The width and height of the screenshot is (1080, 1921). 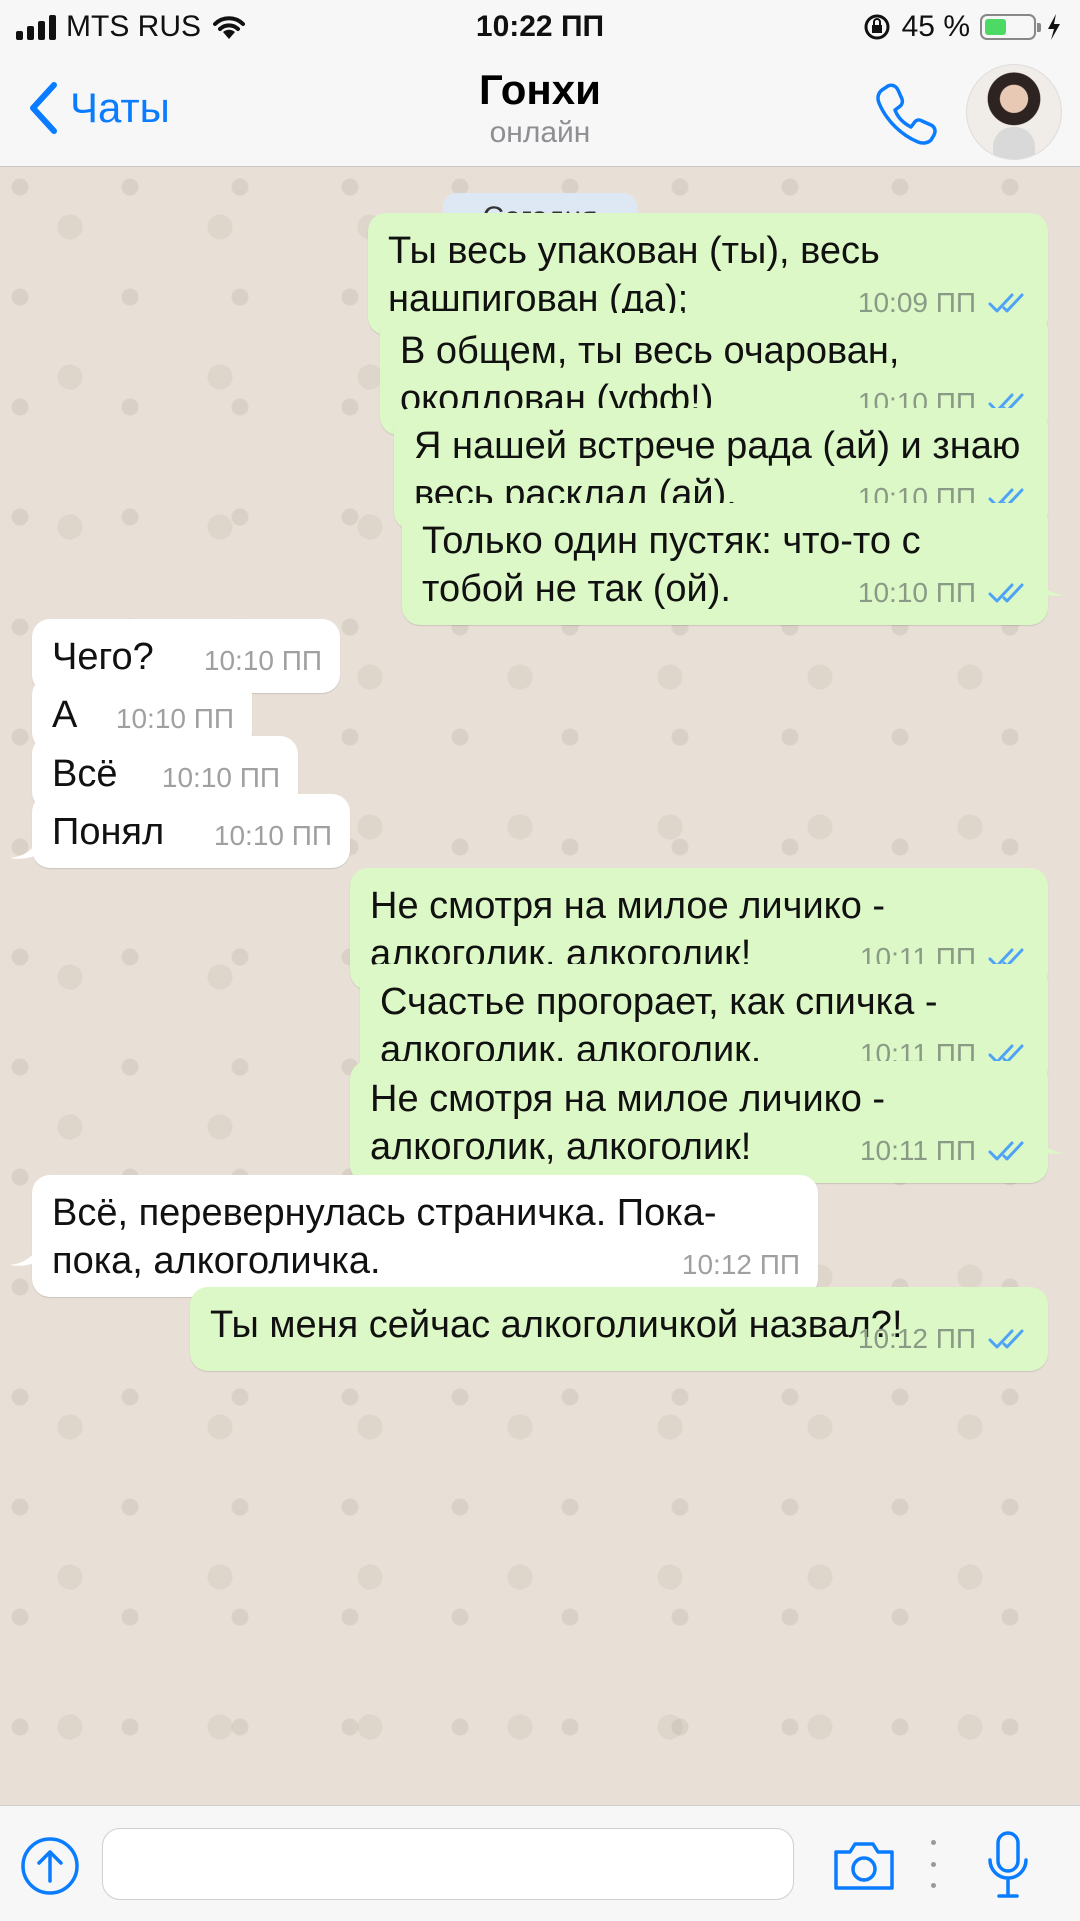 What do you see at coordinates (917, 1150) in the screenshot?
I see `message-time: 10:11 ПП` at bounding box center [917, 1150].